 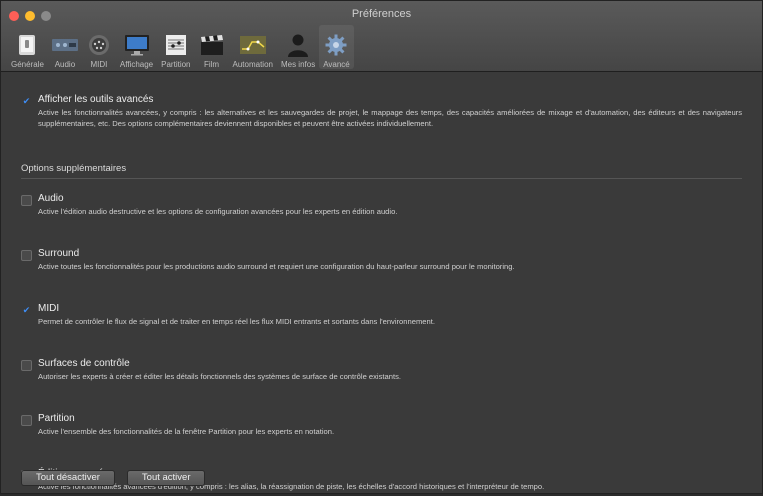 I want to click on tab-affichage: Affichage, so click(x=136, y=47).